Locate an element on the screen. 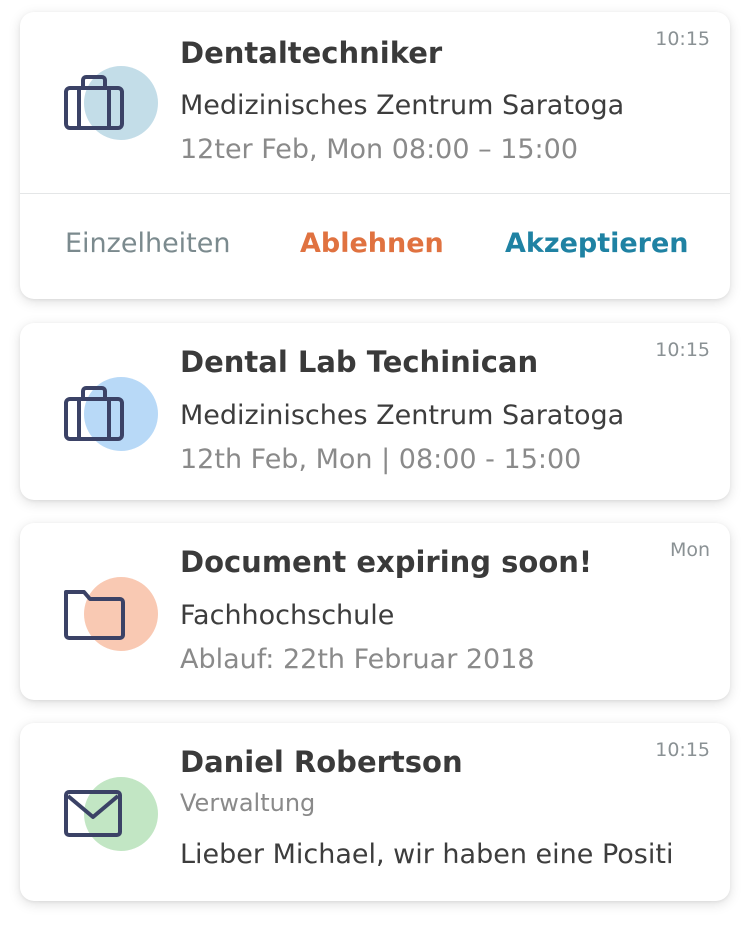 The image size is (750, 930). message-sender: Daniel Robertson is located at coordinates (321, 762).